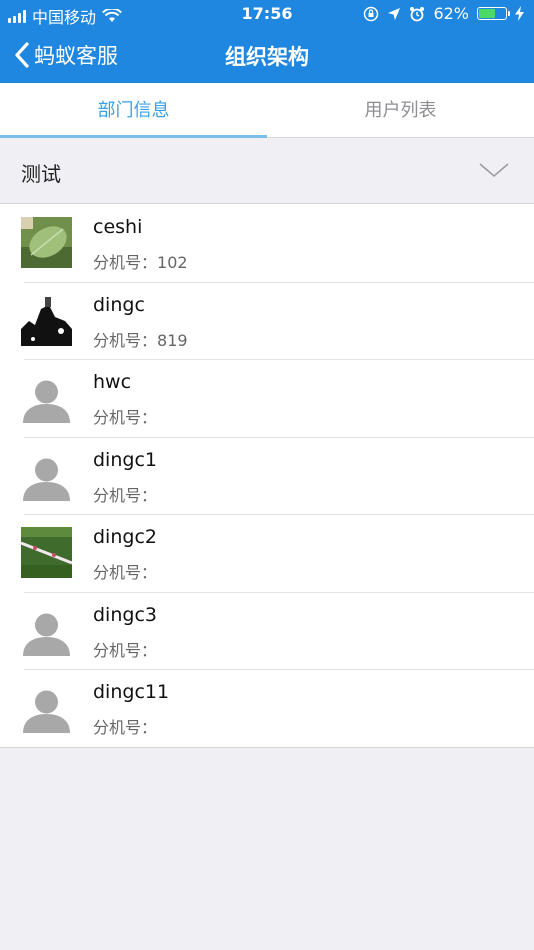 This screenshot has width=534, height=950. I want to click on user-row-hwc: hwc 分机号：, so click(267, 398).